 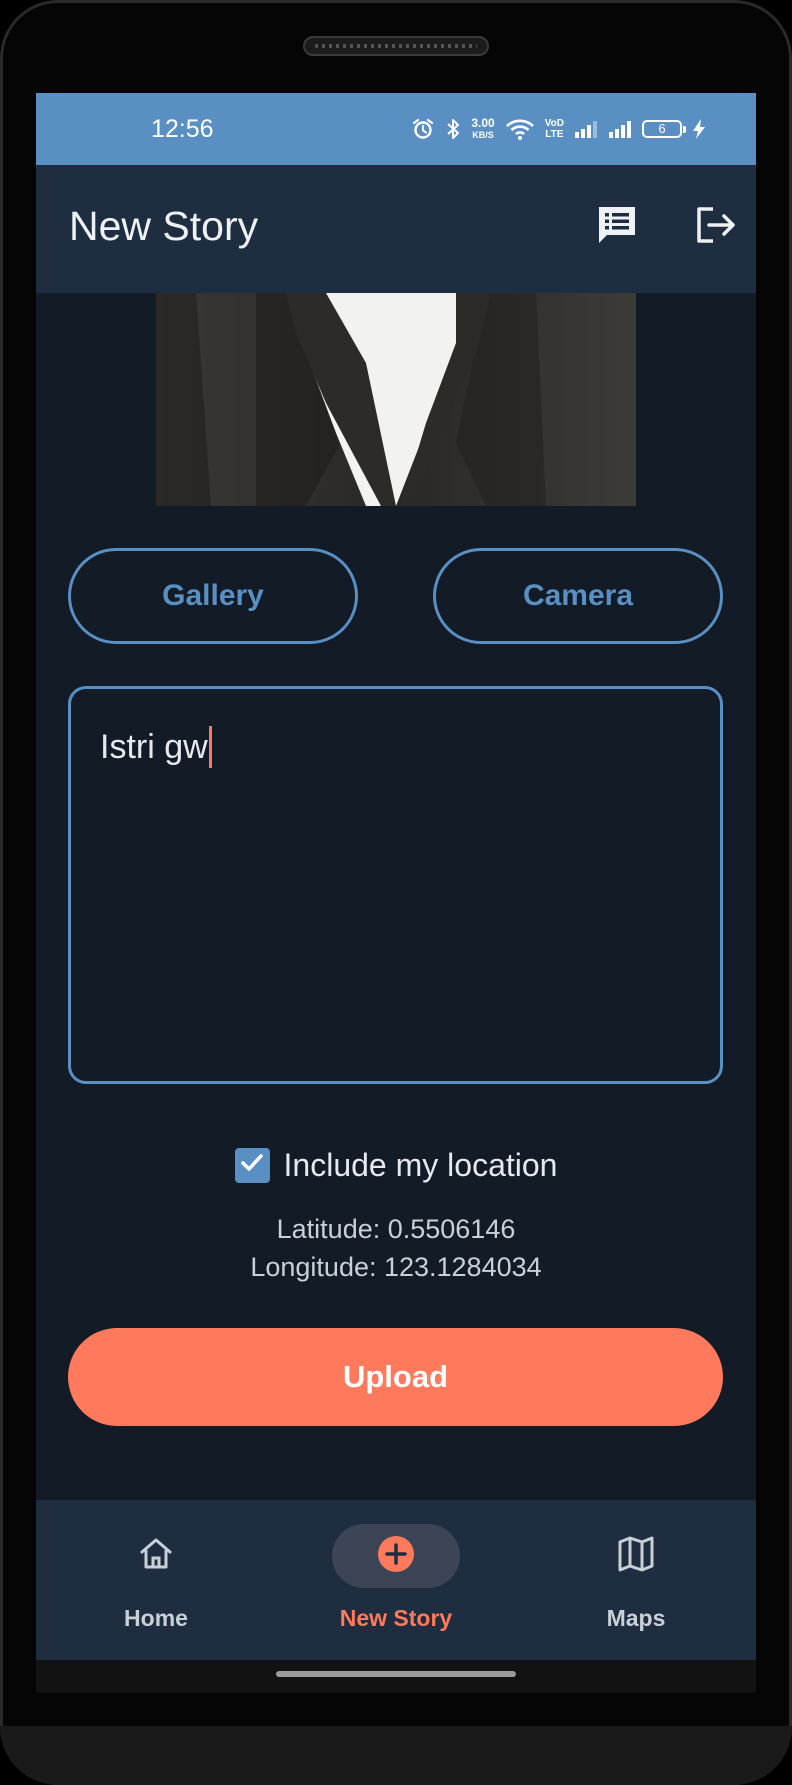 What do you see at coordinates (396, 1755) in the screenshot?
I see `bottom-bezel` at bounding box center [396, 1755].